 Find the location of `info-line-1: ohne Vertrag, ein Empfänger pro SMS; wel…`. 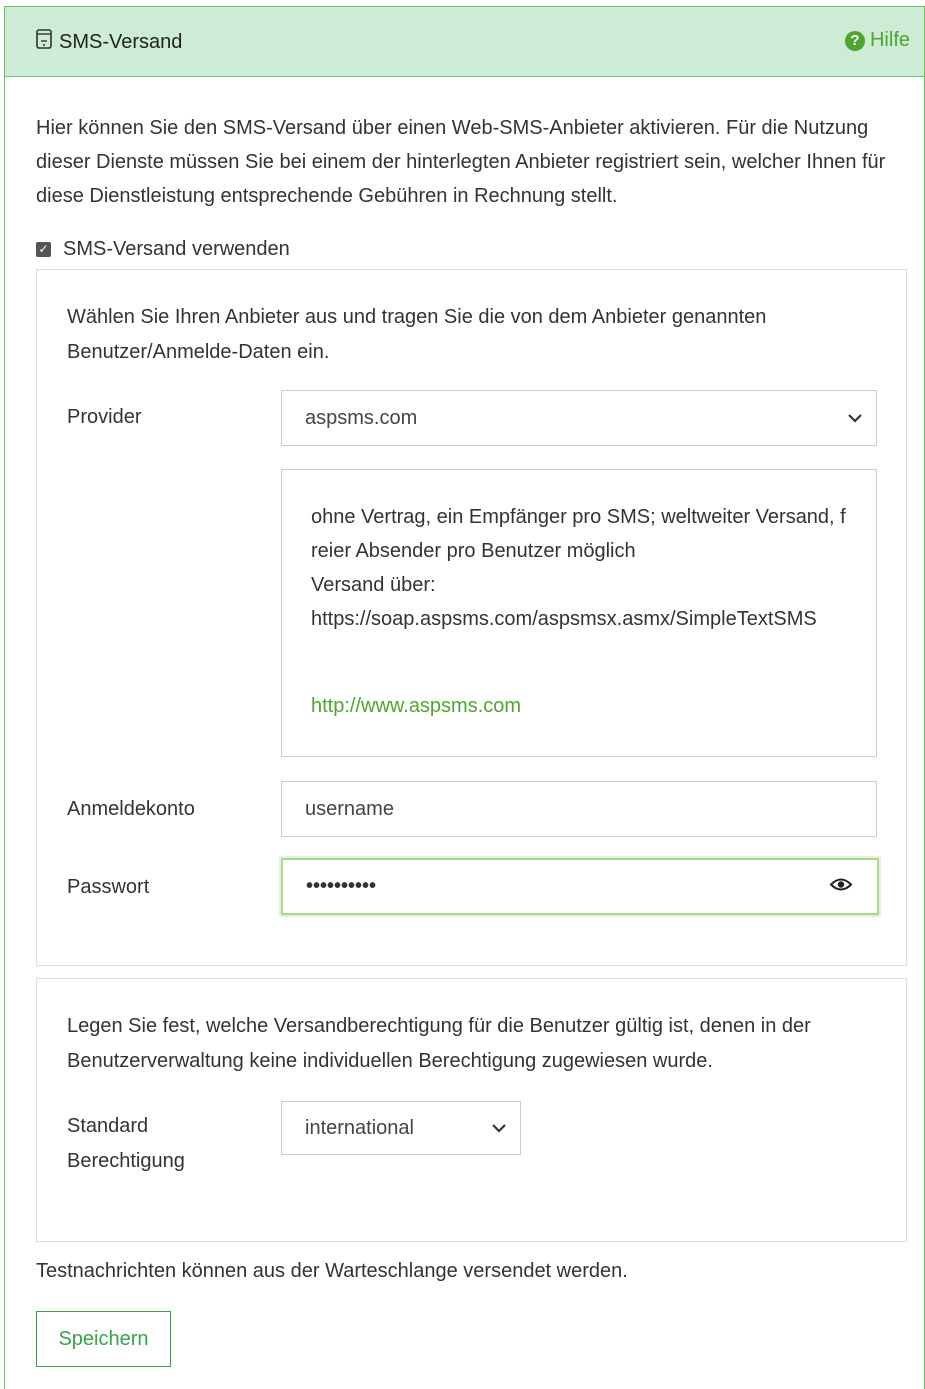

info-line-1: ohne Vertrag, ein Empfänger pro SMS; wel… is located at coordinates (578, 534).